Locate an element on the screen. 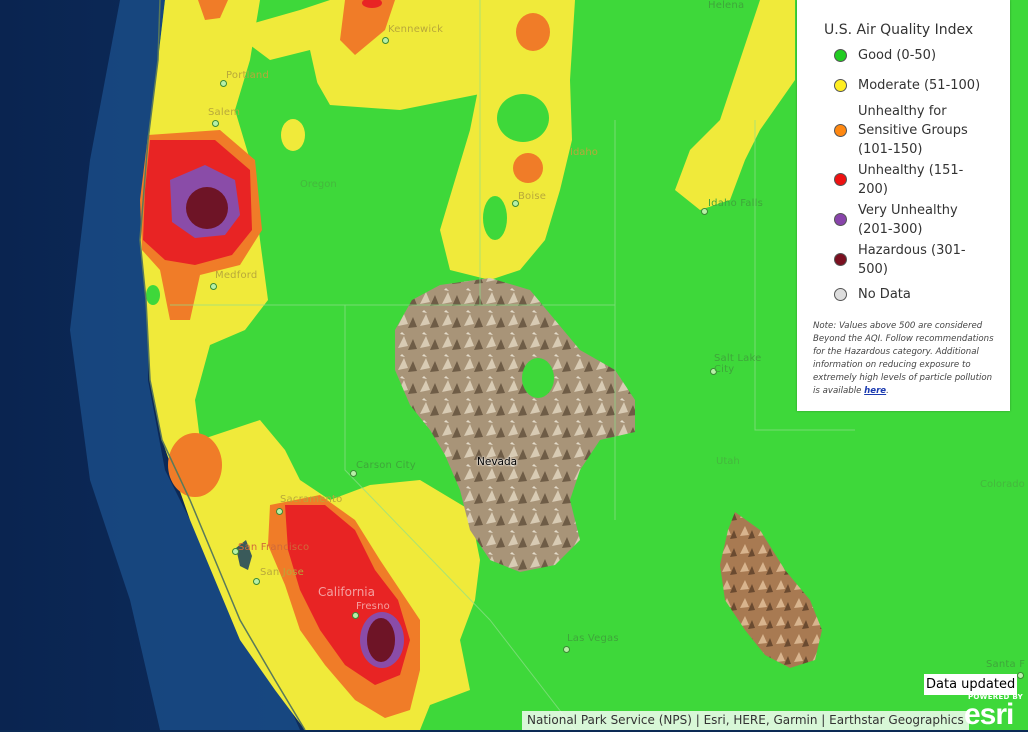 The image size is (1028, 732). city-portland-dot is located at coordinates (223, 83).